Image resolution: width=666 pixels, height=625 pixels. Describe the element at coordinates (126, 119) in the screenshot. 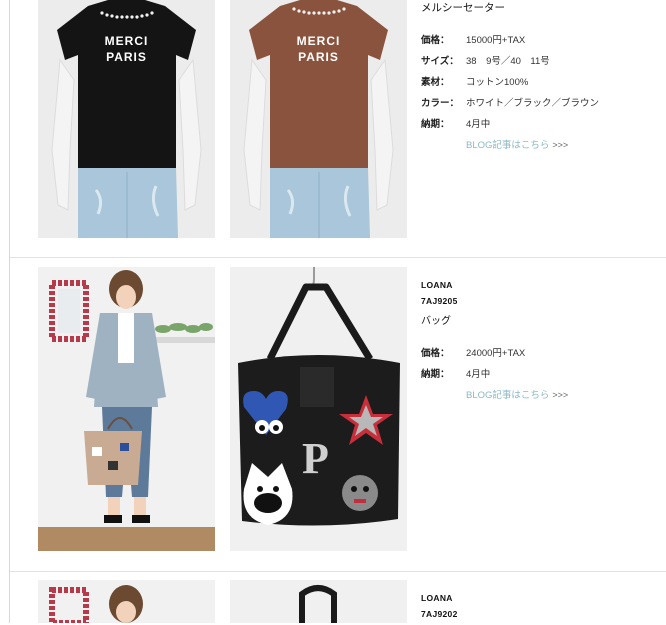

I see `product-photo-black-tee: MERCI PARIS` at that location.